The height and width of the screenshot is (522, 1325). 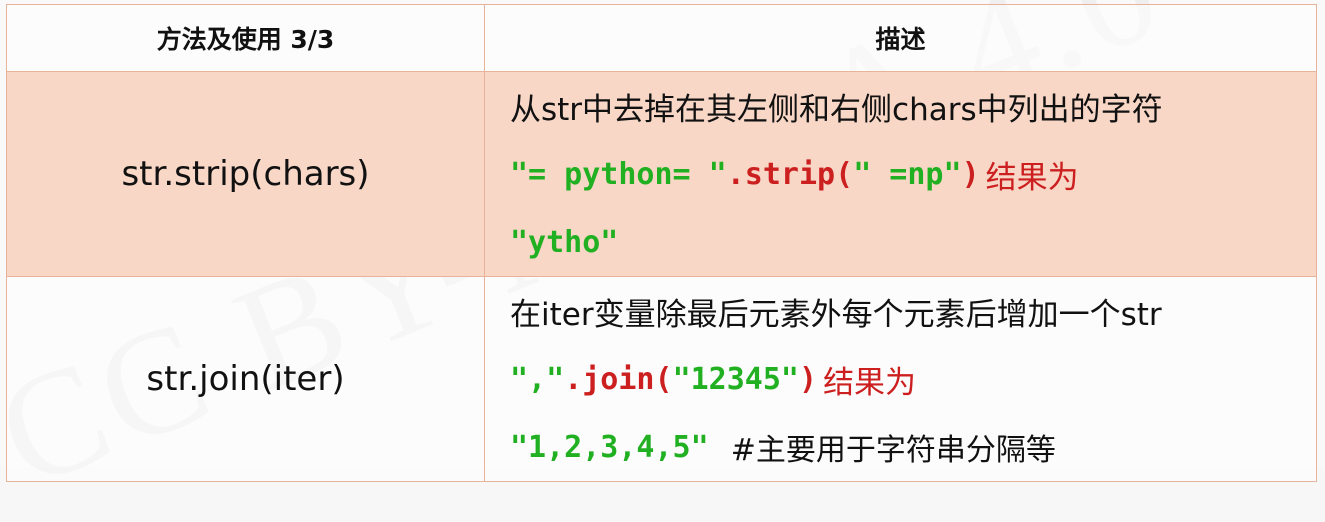 What do you see at coordinates (537, 379) in the screenshot?
I see `example-string: ","` at bounding box center [537, 379].